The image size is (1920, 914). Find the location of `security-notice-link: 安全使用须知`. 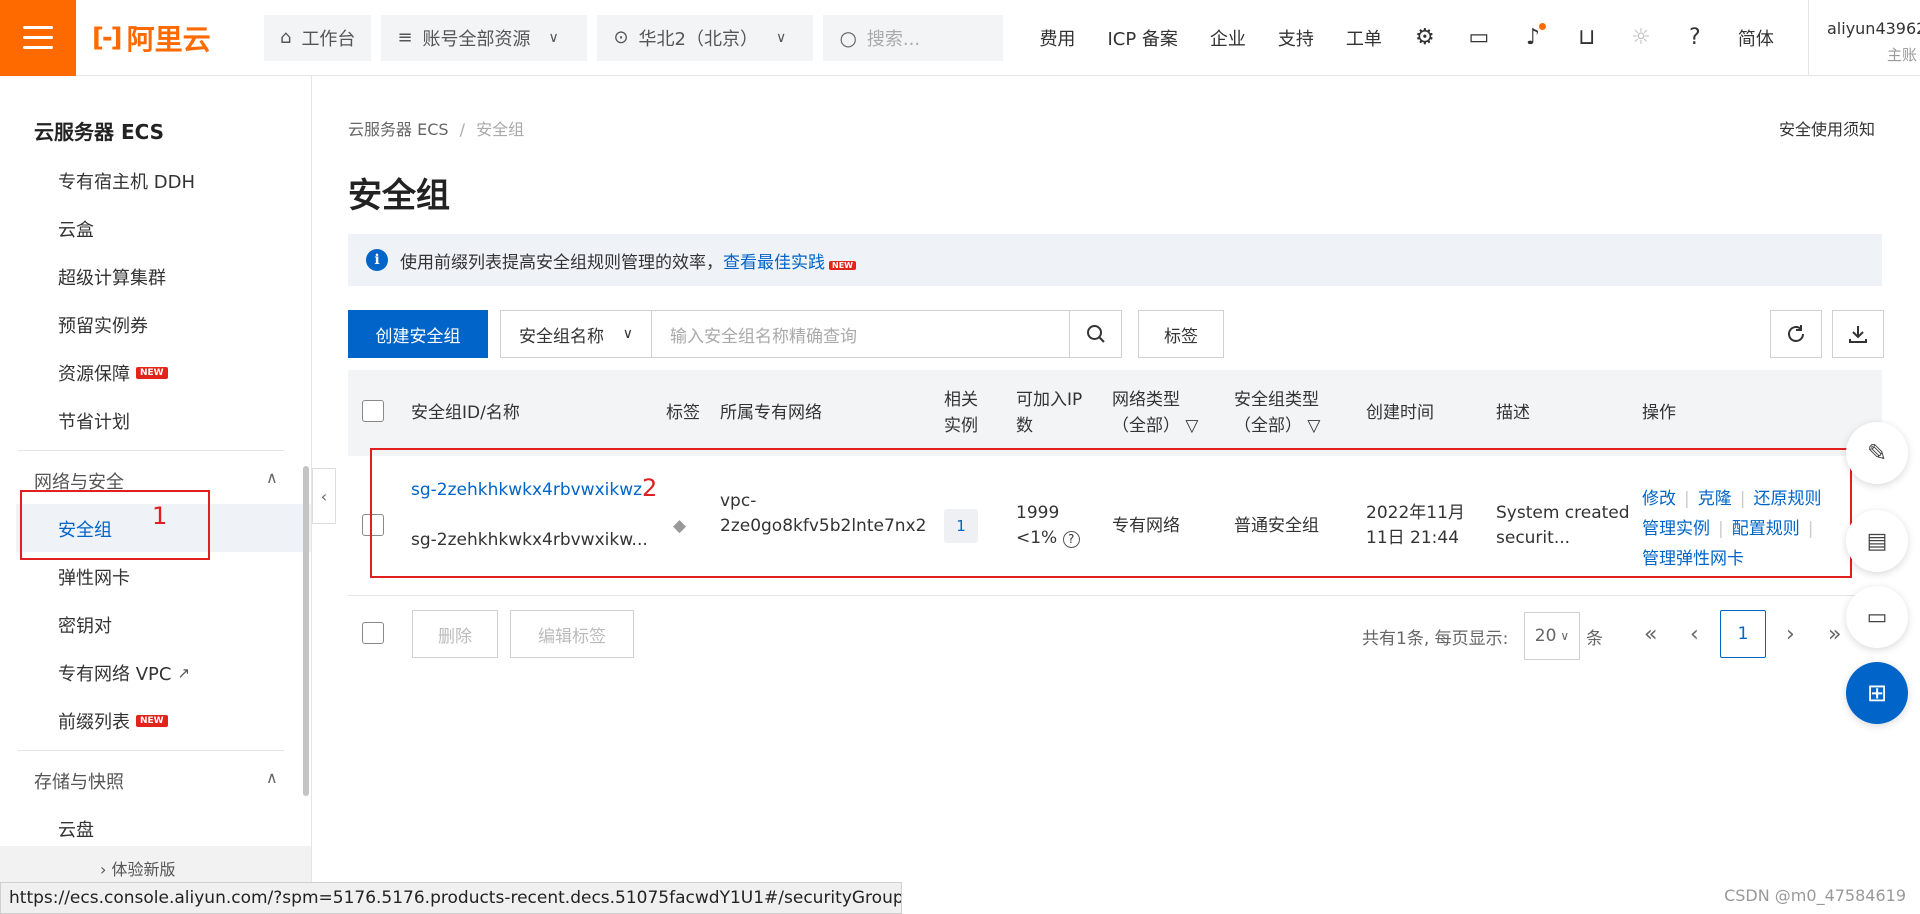

security-notice-link: 安全使用须知 is located at coordinates (1827, 128).